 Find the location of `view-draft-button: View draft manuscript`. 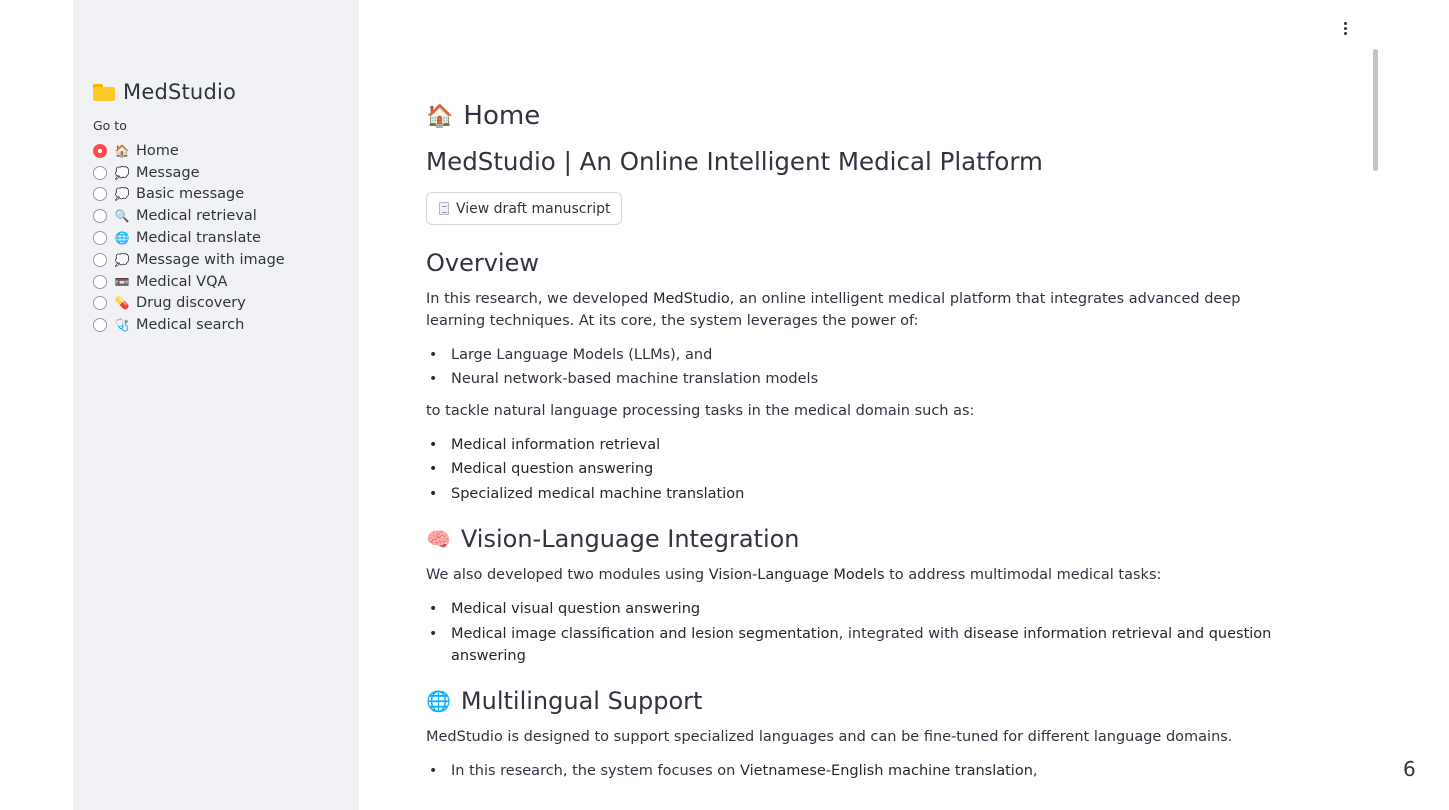

view-draft-button: View draft manuscript is located at coordinates (524, 208).